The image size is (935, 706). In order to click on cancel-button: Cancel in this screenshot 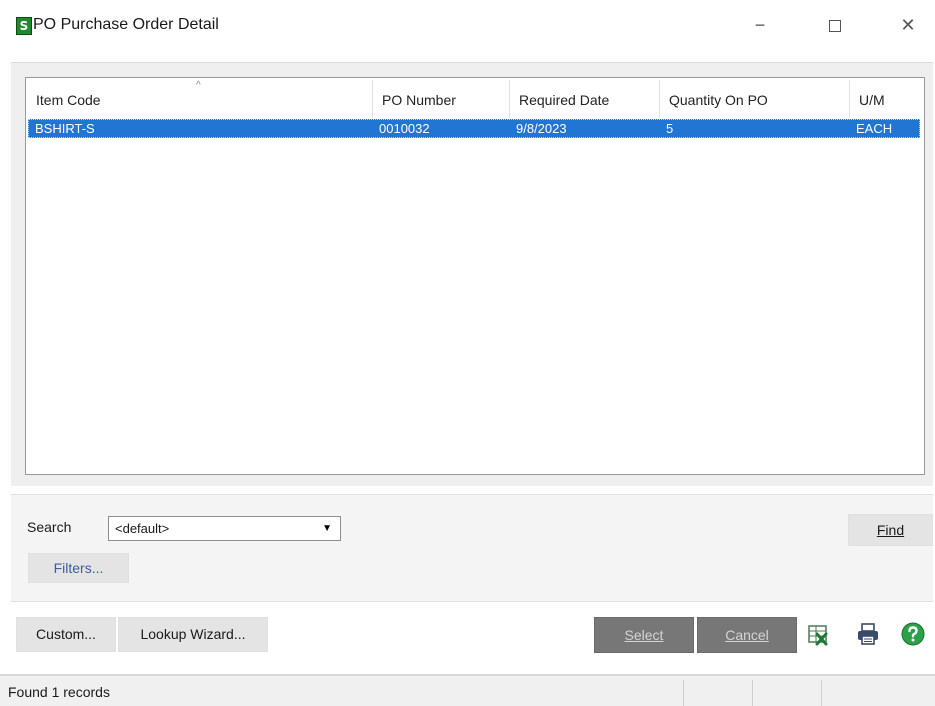, I will do `click(747, 635)`.